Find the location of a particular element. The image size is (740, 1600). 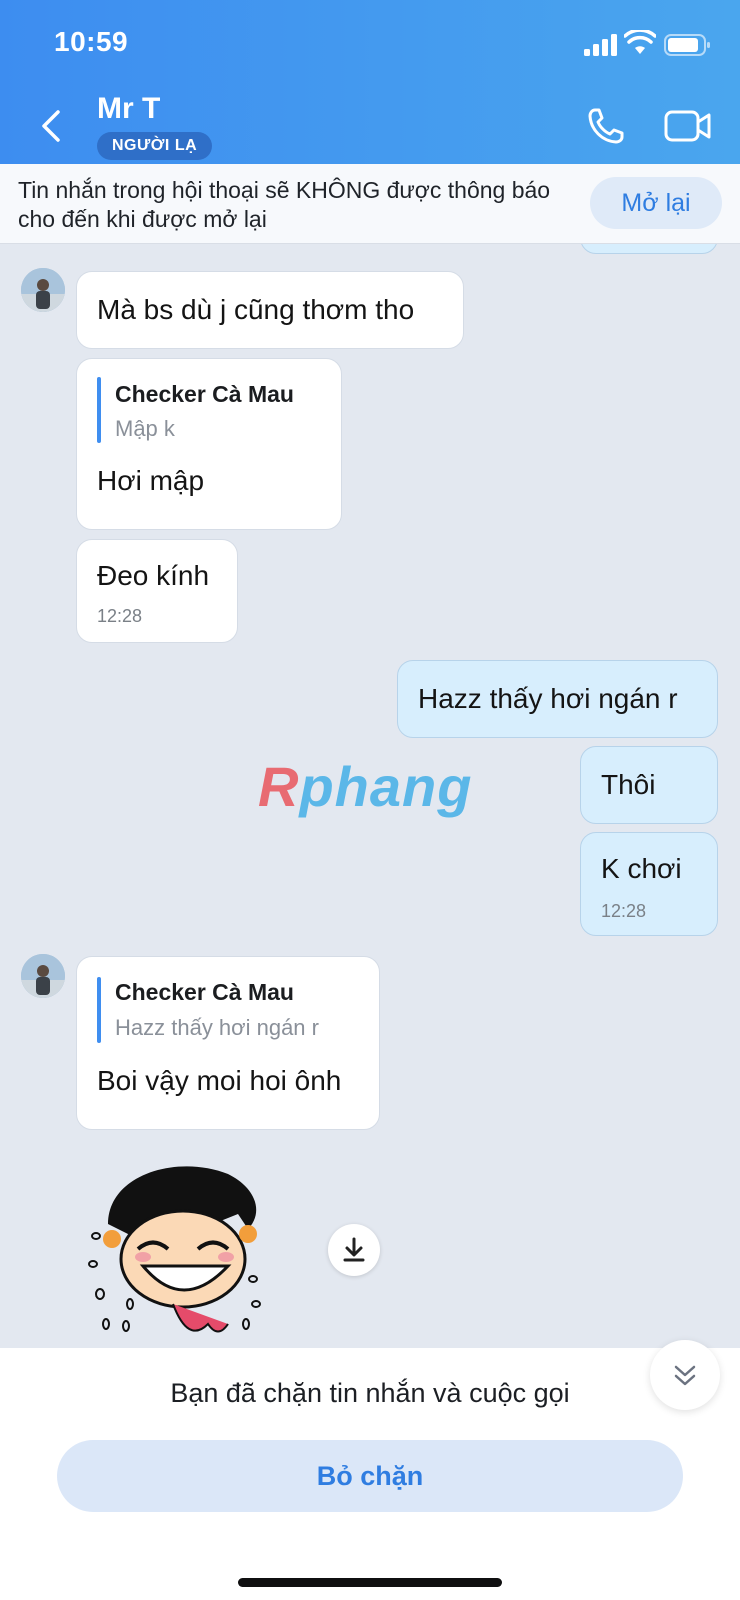

chevron-double-down-icon is located at coordinates (685, 1375).